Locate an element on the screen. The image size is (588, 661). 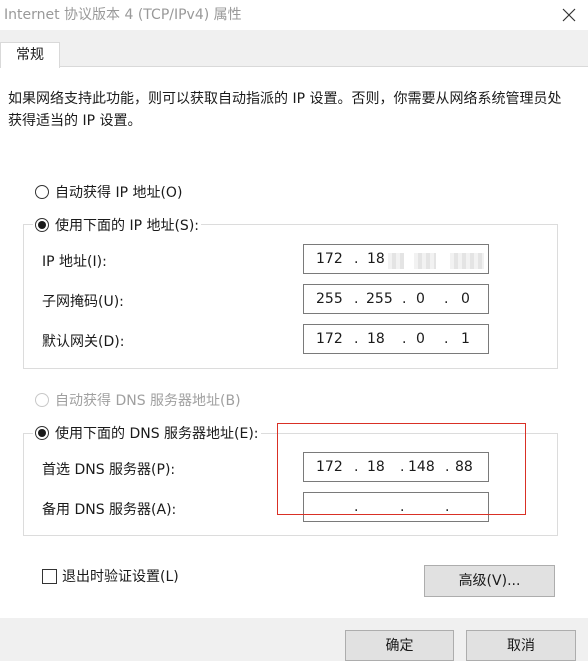
ip-address-field: 172 . 18 is located at coordinates (396, 259).